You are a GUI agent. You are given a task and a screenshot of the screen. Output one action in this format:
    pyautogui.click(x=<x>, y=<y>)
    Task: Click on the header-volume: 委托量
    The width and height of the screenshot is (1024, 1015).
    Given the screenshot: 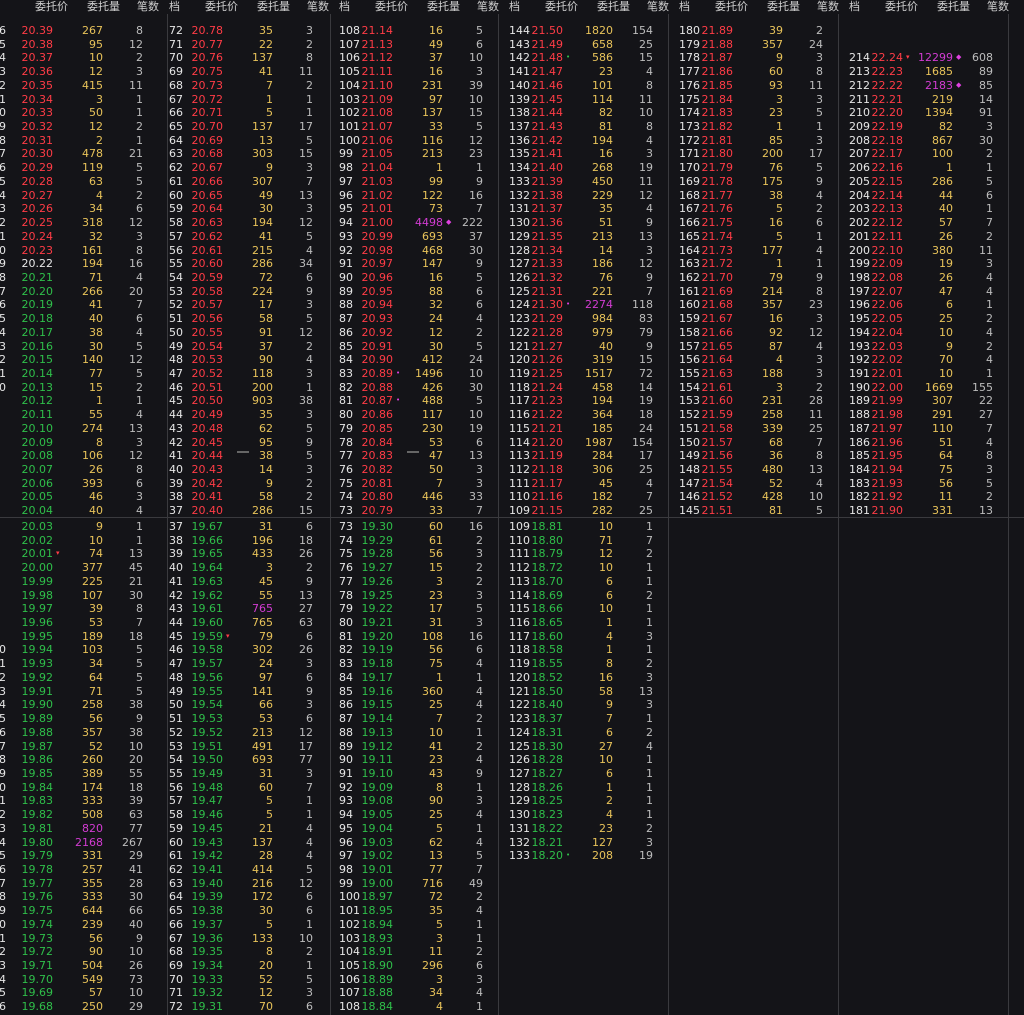 What is the action you would take?
    pyautogui.click(x=953, y=7)
    